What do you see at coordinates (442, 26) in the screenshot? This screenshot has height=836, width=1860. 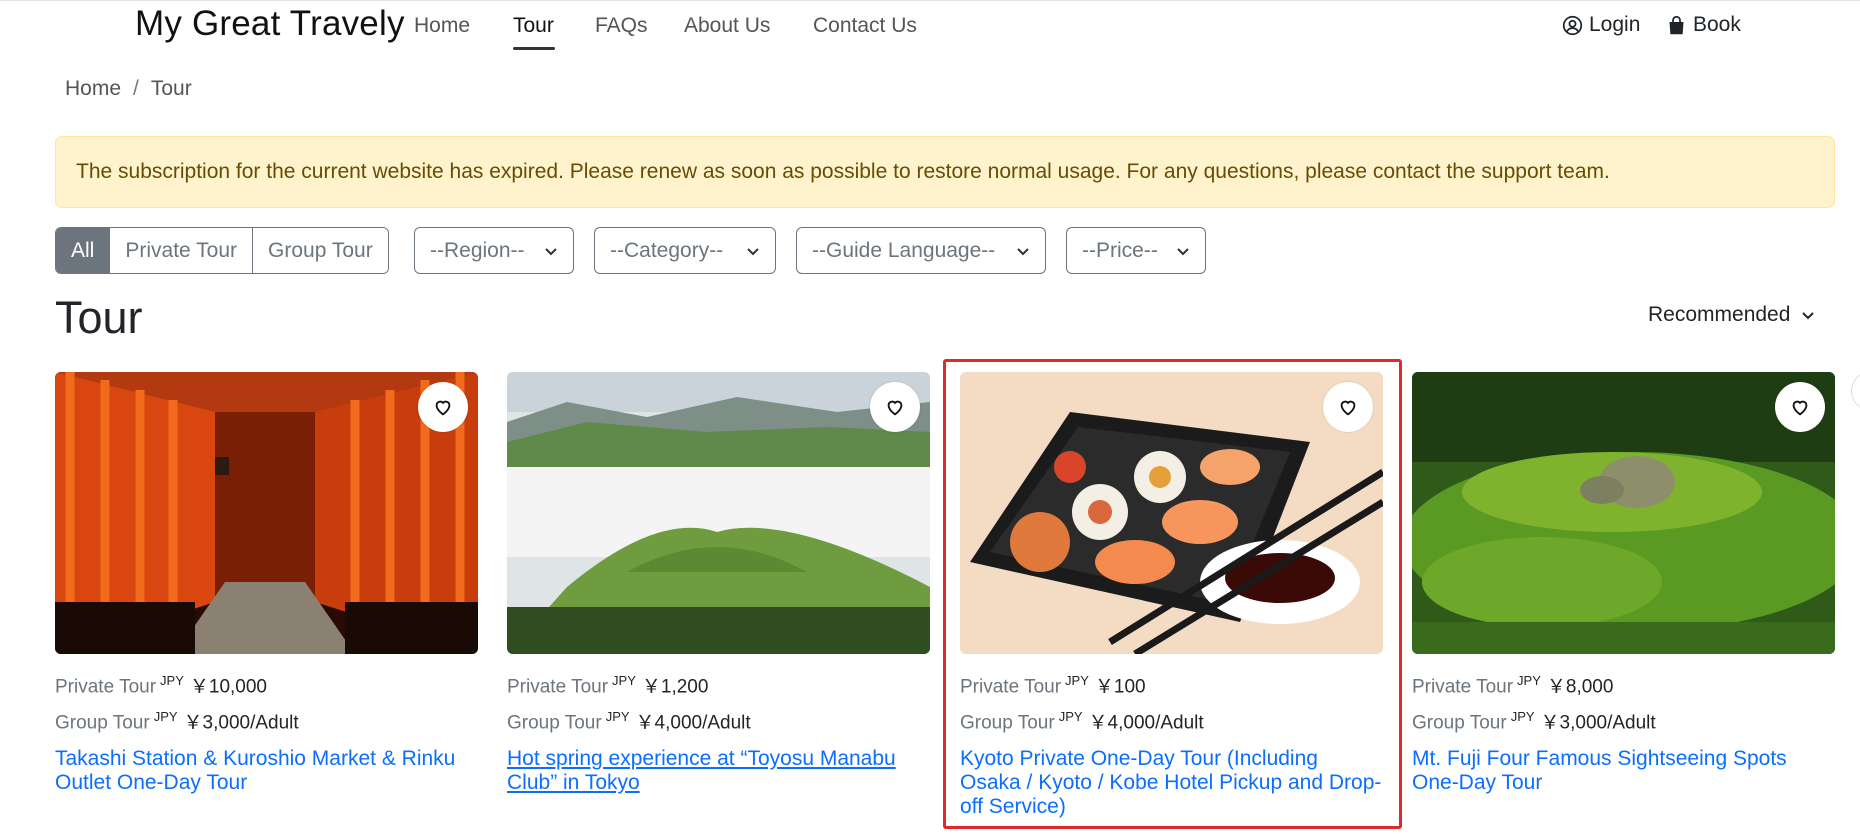 I see `nav-home: Home` at bounding box center [442, 26].